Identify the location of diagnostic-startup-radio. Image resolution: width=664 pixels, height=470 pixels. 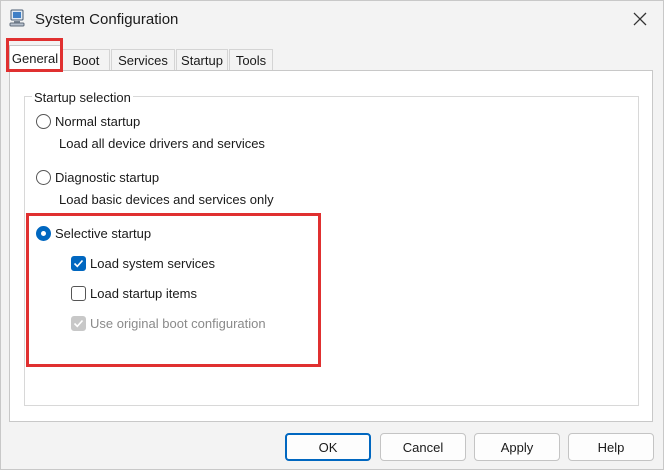
(43, 177).